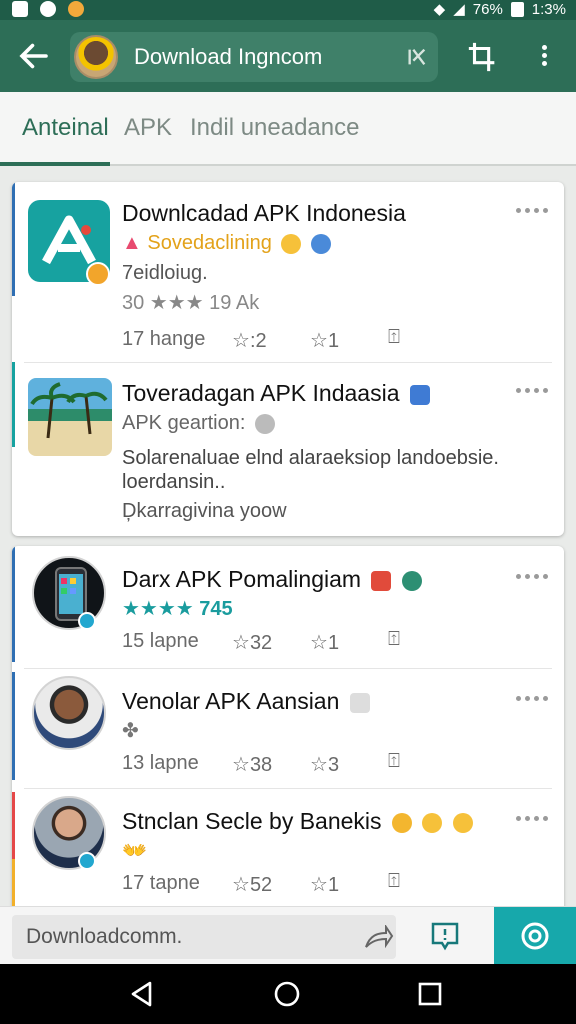 This screenshot has height=1024, width=576. What do you see at coordinates (132, 243) in the screenshot?
I see `warning-icon: ▲` at bounding box center [132, 243].